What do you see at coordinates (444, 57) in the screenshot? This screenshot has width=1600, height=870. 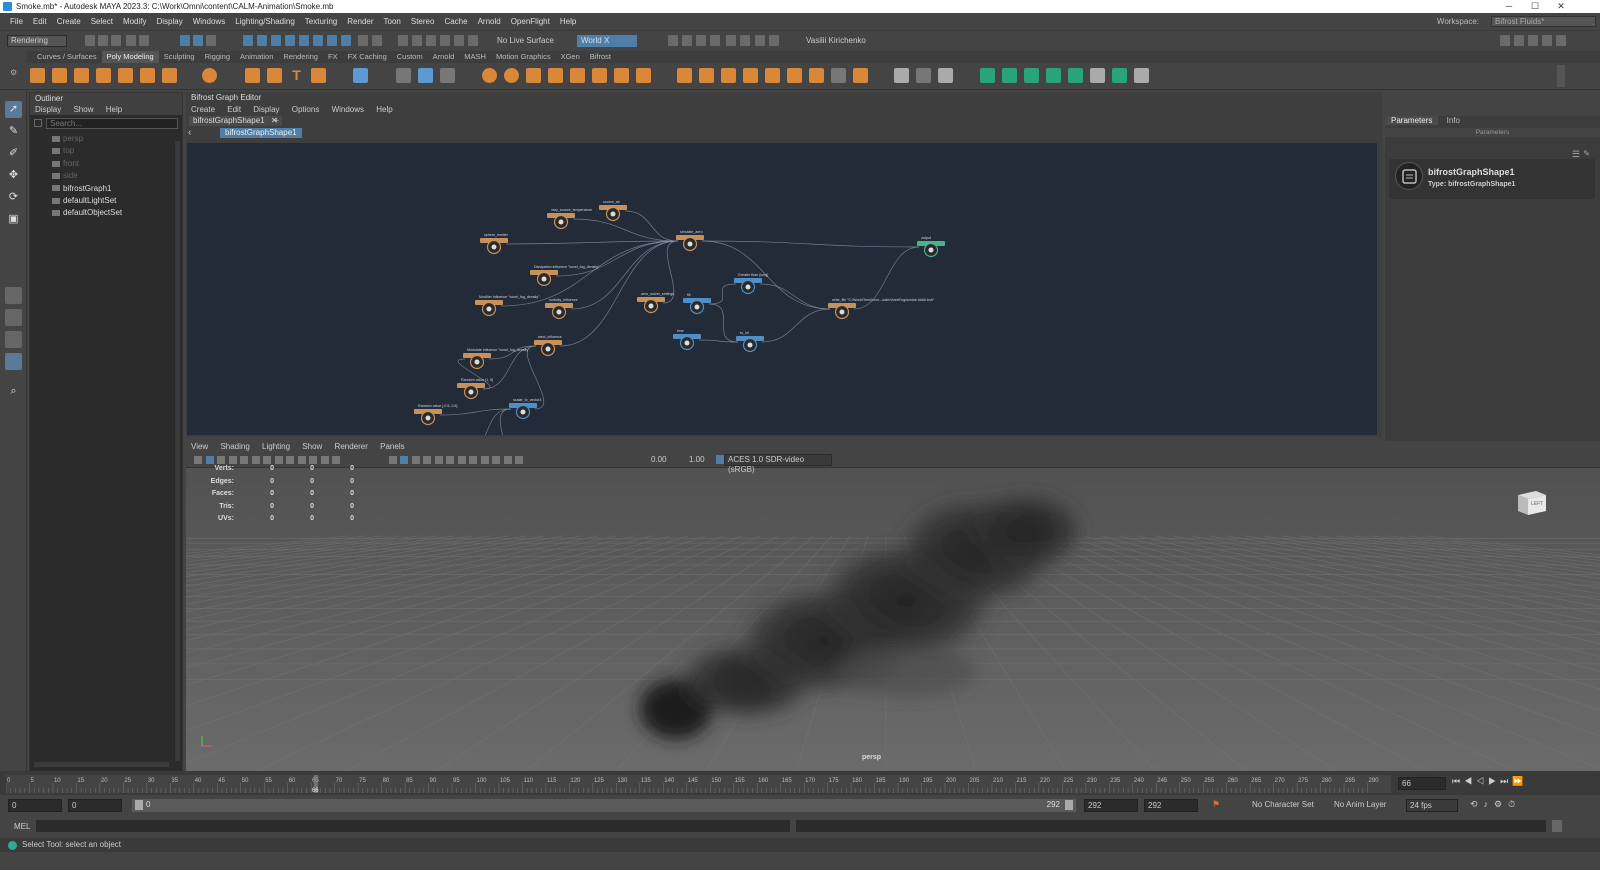 I see `shelf-tab-arnold: Arnold` at bounding box center [444, 57].